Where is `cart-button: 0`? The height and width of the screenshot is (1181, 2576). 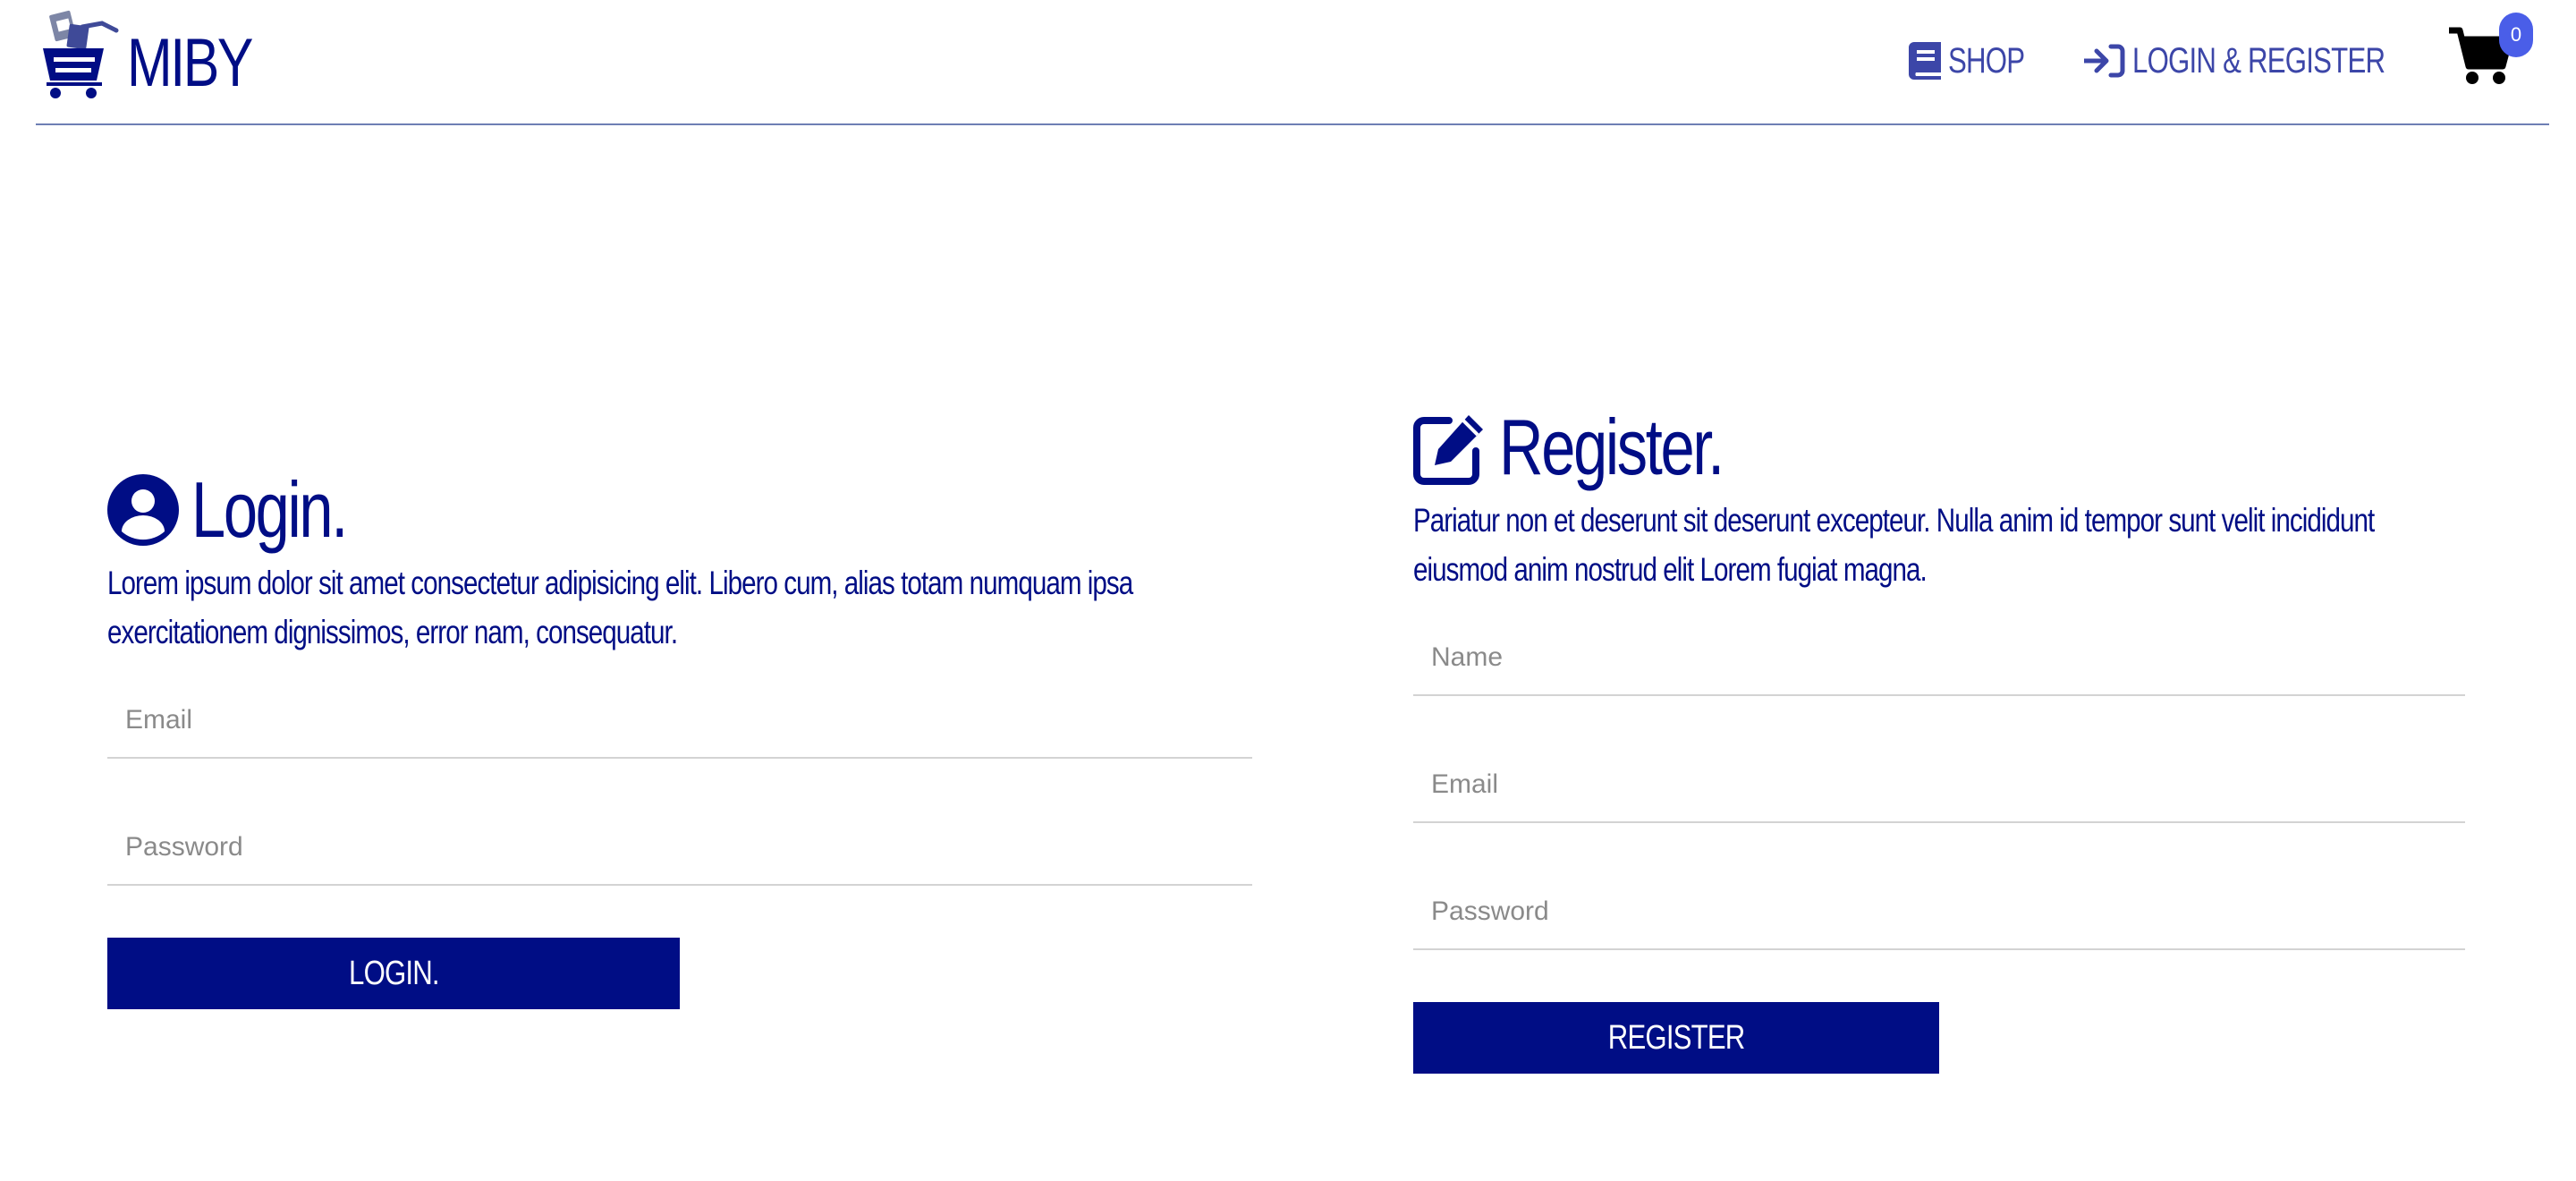
cart-button: 0 is located at coordinates (2493, 55).